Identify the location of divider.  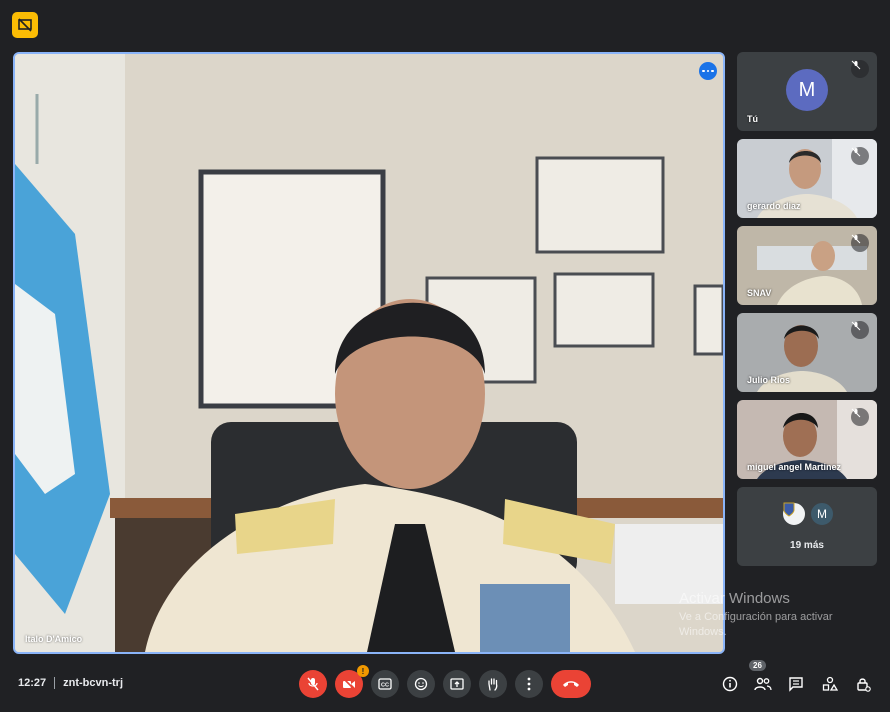
(55, 683).